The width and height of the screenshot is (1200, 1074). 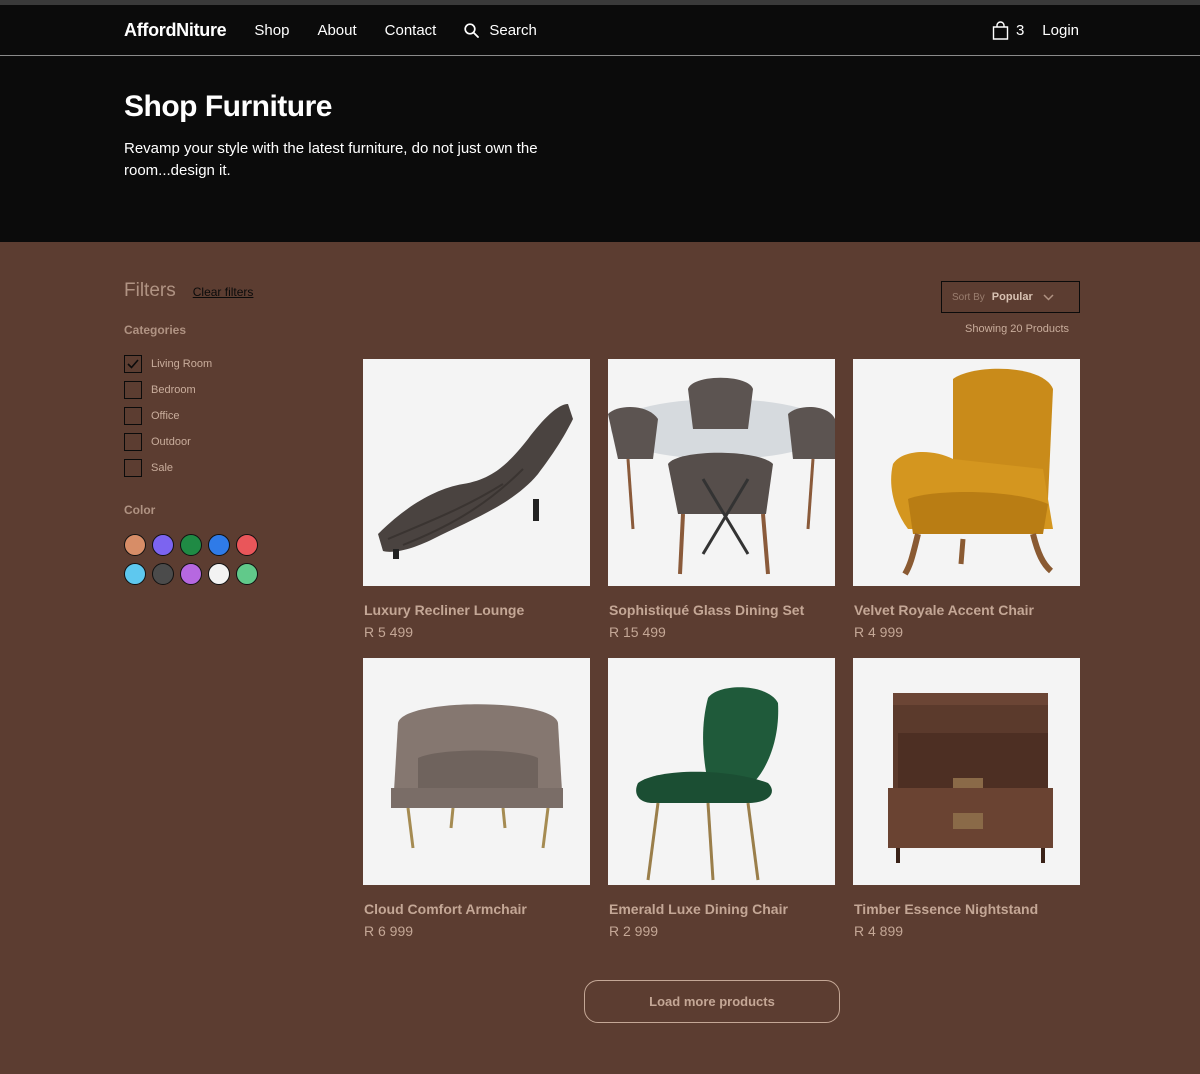 I want to click on load-more-button: Load more products, so click(x=712, y=1001).